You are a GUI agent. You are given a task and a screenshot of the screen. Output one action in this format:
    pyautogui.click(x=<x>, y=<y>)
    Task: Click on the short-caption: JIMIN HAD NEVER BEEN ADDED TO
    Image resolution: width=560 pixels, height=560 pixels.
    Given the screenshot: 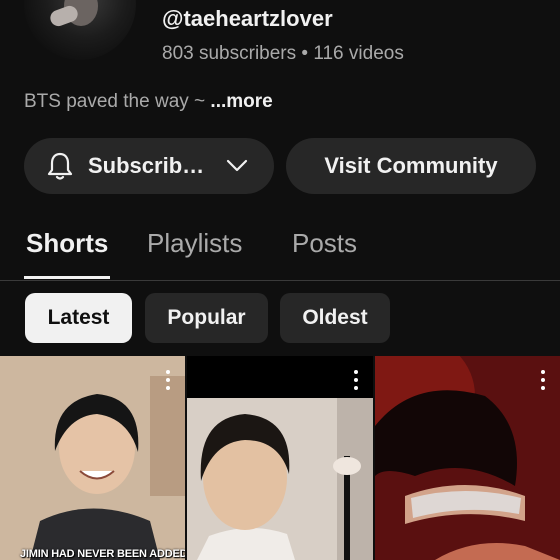 What is the action you would take?
    pyautogui.click(x=102, y=554)
    